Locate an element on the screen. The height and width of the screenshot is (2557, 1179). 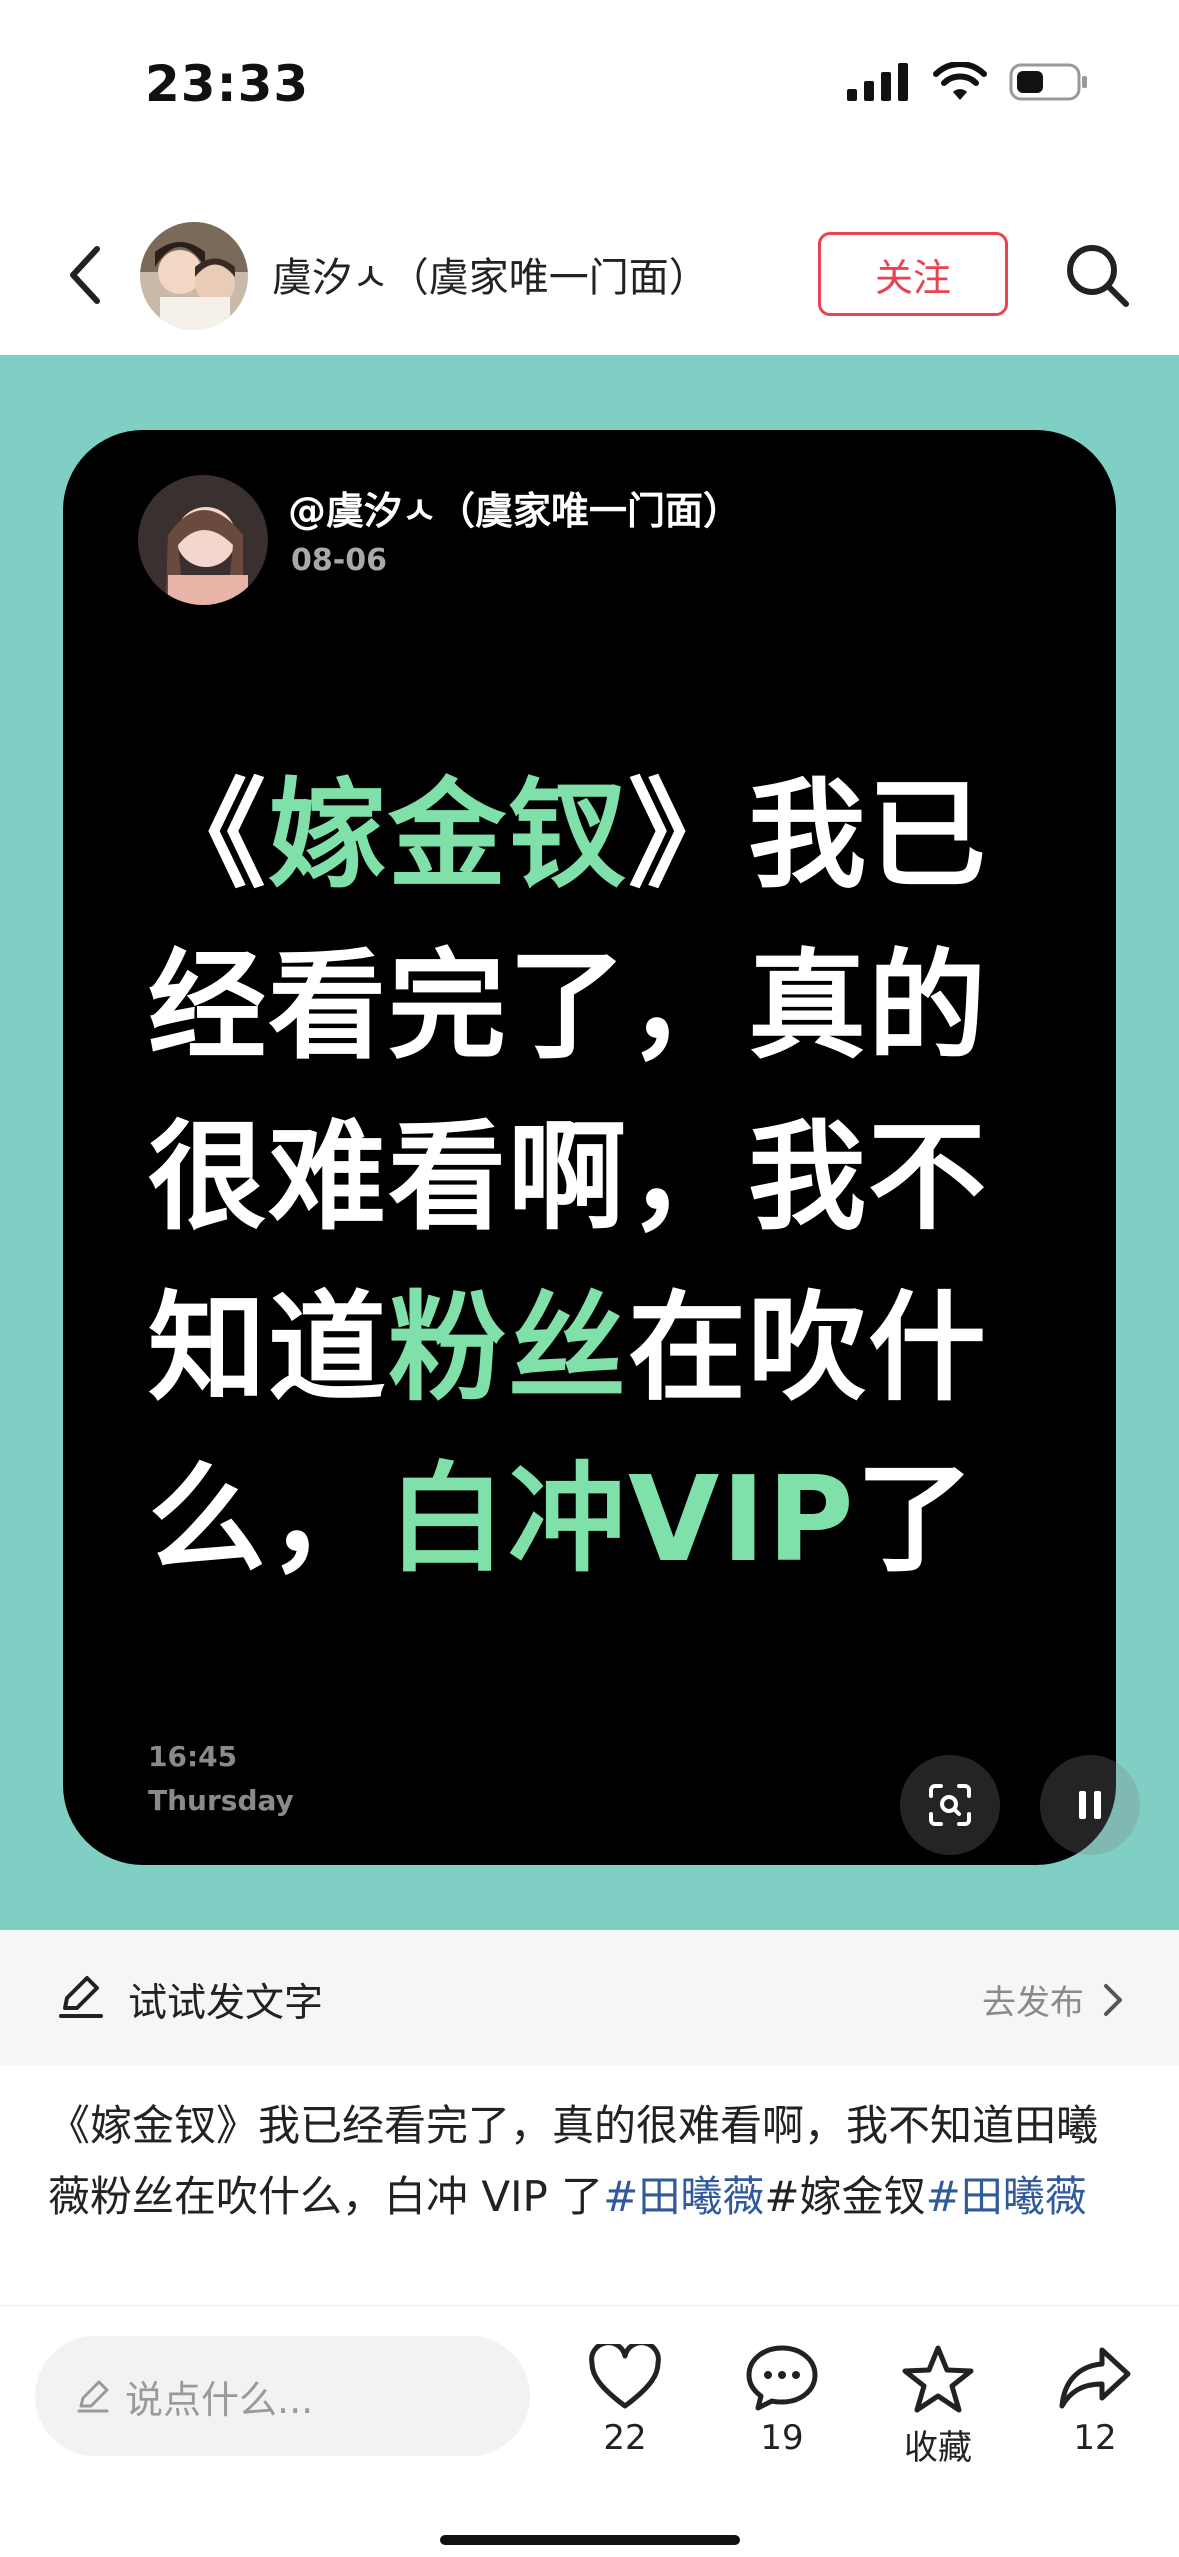
search-icon is located at coordinates (1098, 276).